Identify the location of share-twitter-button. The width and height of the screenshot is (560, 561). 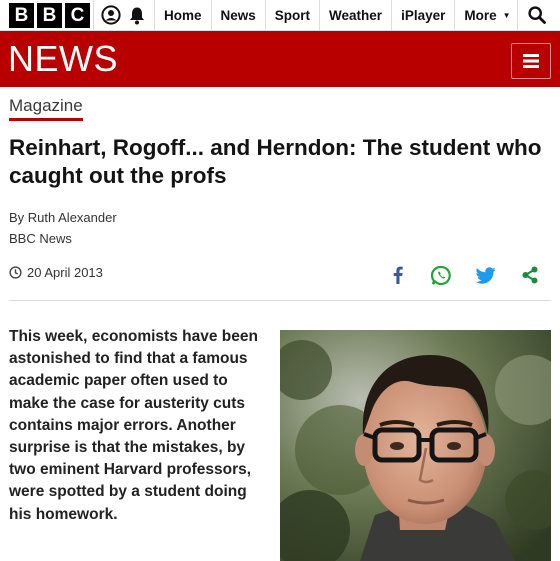
(486, 275).